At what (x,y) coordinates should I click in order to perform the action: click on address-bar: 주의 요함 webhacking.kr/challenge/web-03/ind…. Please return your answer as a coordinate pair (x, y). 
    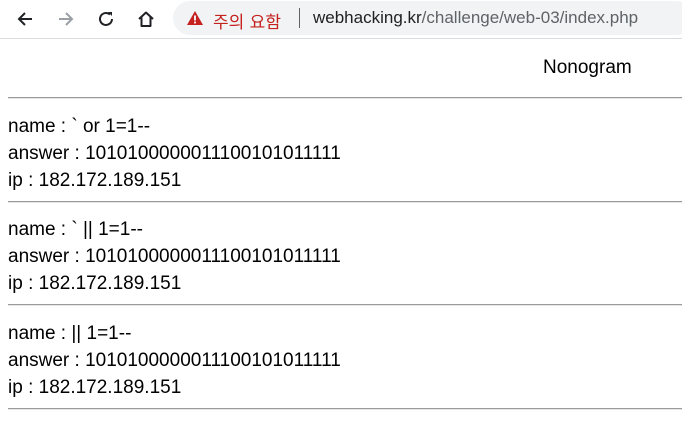
    Looking at the image, I should click on (427, 18).